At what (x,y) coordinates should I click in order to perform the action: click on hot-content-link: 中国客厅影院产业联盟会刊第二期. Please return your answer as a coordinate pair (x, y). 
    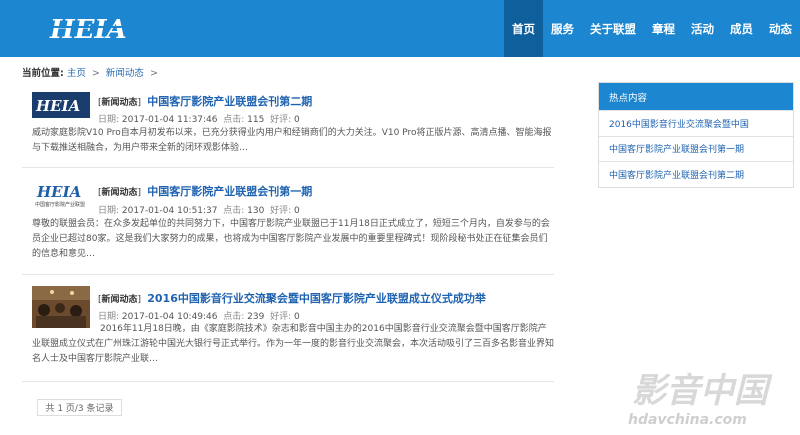
    Looking at the image, I should click on (696, 174).